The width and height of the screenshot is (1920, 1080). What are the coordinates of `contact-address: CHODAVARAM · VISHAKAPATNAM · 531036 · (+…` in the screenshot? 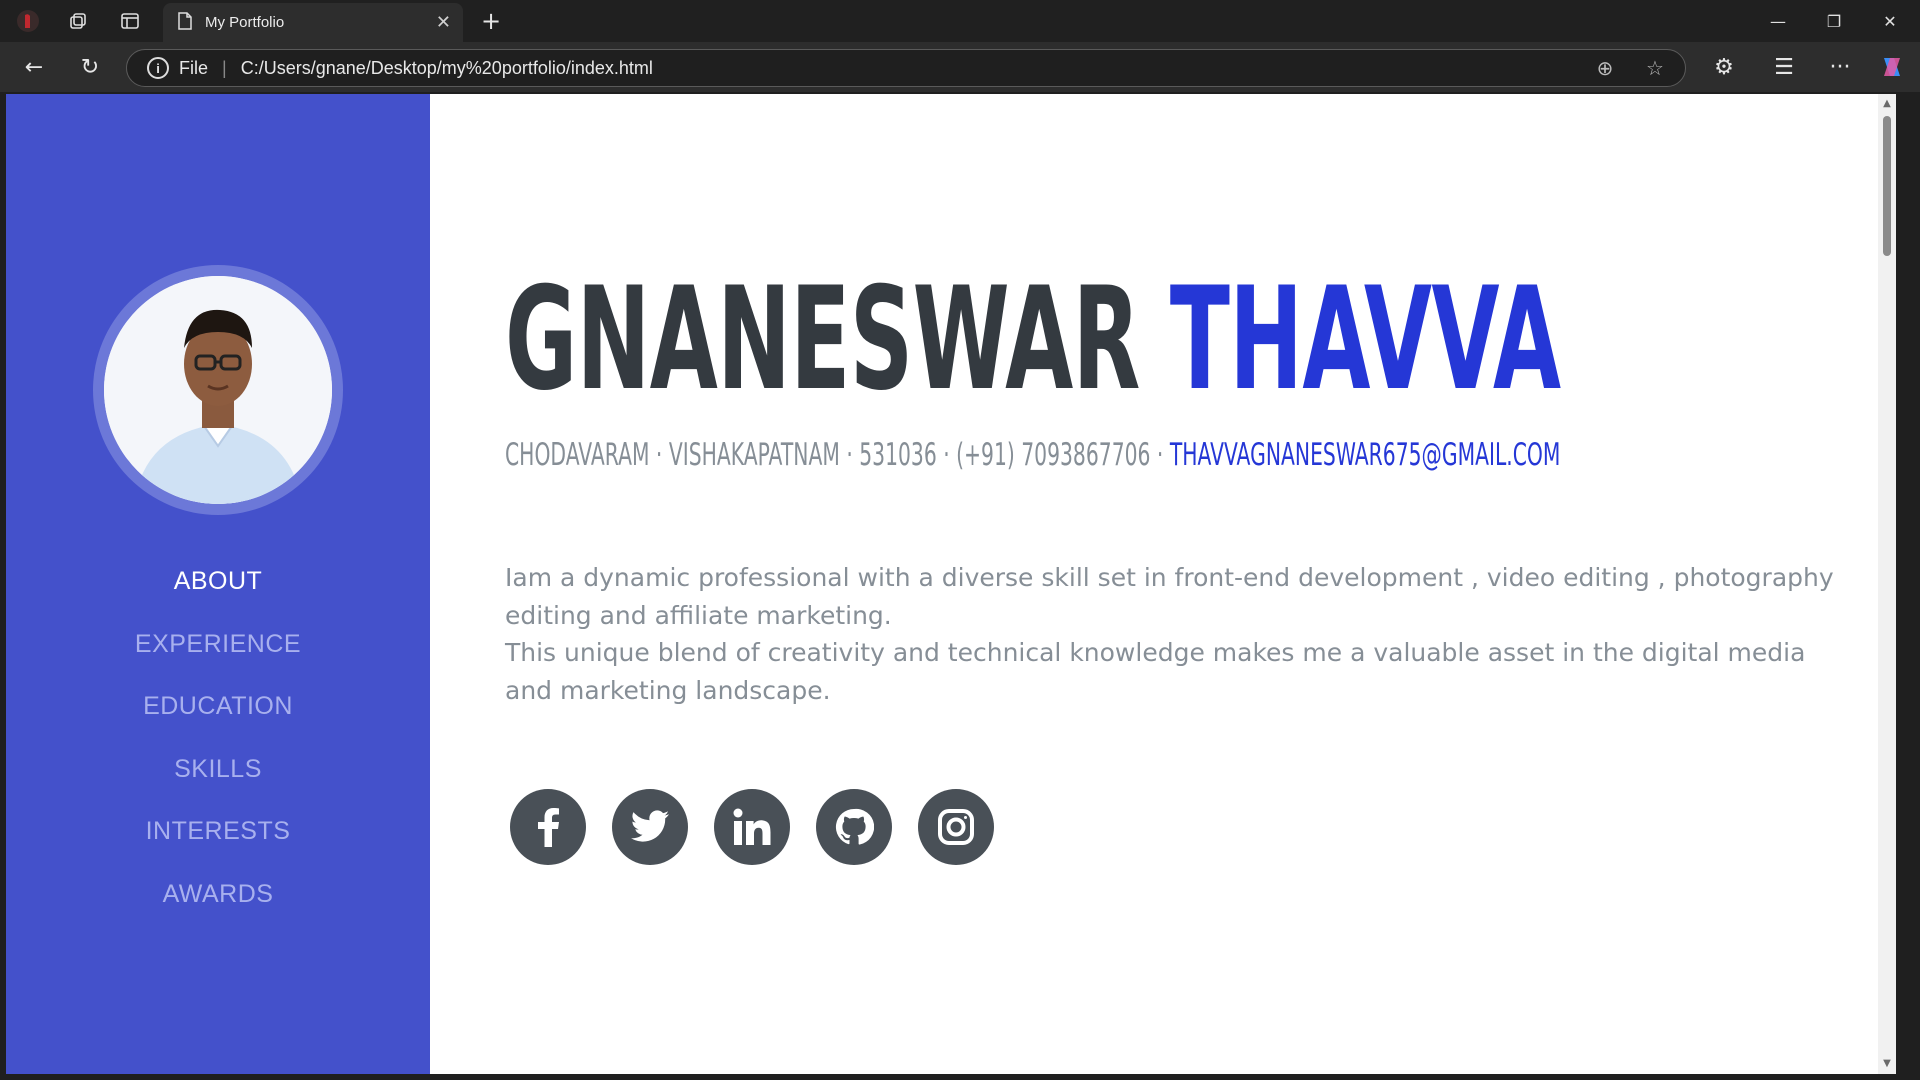 It's located at (837, 455).